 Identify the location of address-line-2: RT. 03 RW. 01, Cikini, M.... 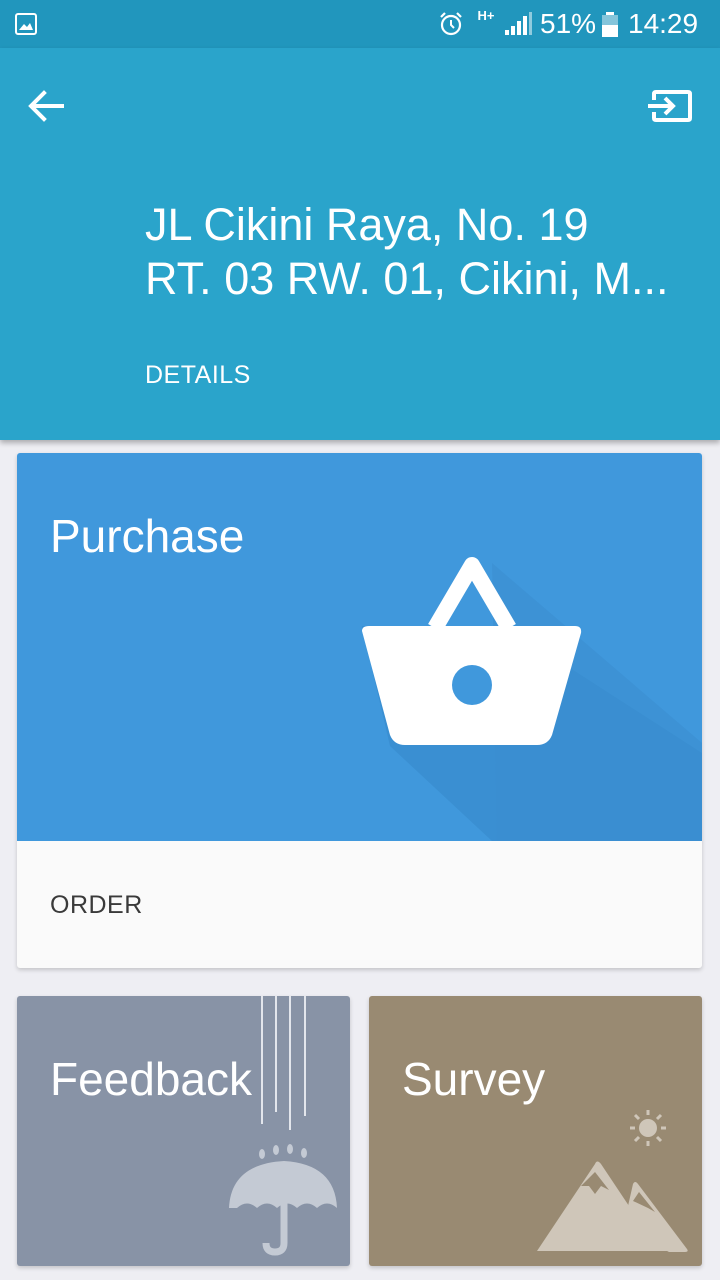
(407, 278).